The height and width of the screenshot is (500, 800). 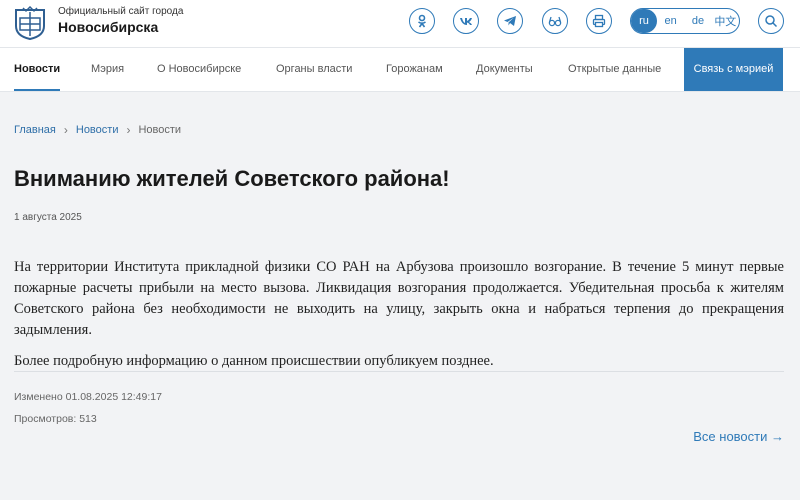 I want to click on modified-timestamp: Изменено 01.08.2025 12:49:17, so click(x=88, y=397).